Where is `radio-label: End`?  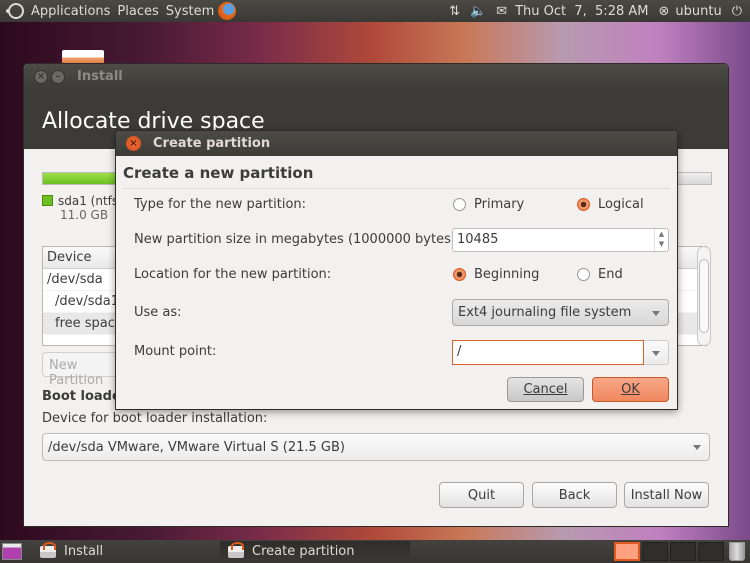
radio-label: End is located at coordinates (610, 274).